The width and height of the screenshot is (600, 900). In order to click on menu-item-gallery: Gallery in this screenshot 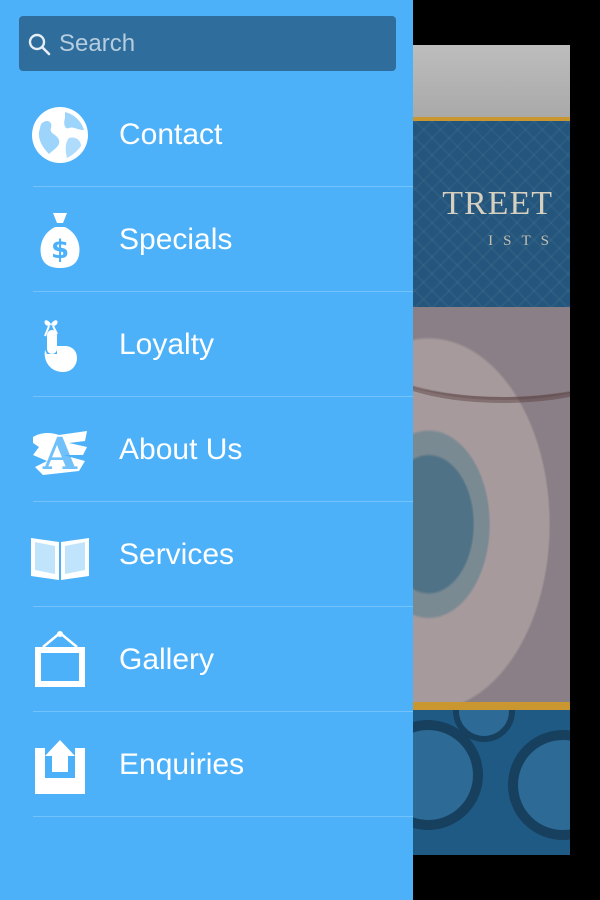, I will do `click(206, 659)`.